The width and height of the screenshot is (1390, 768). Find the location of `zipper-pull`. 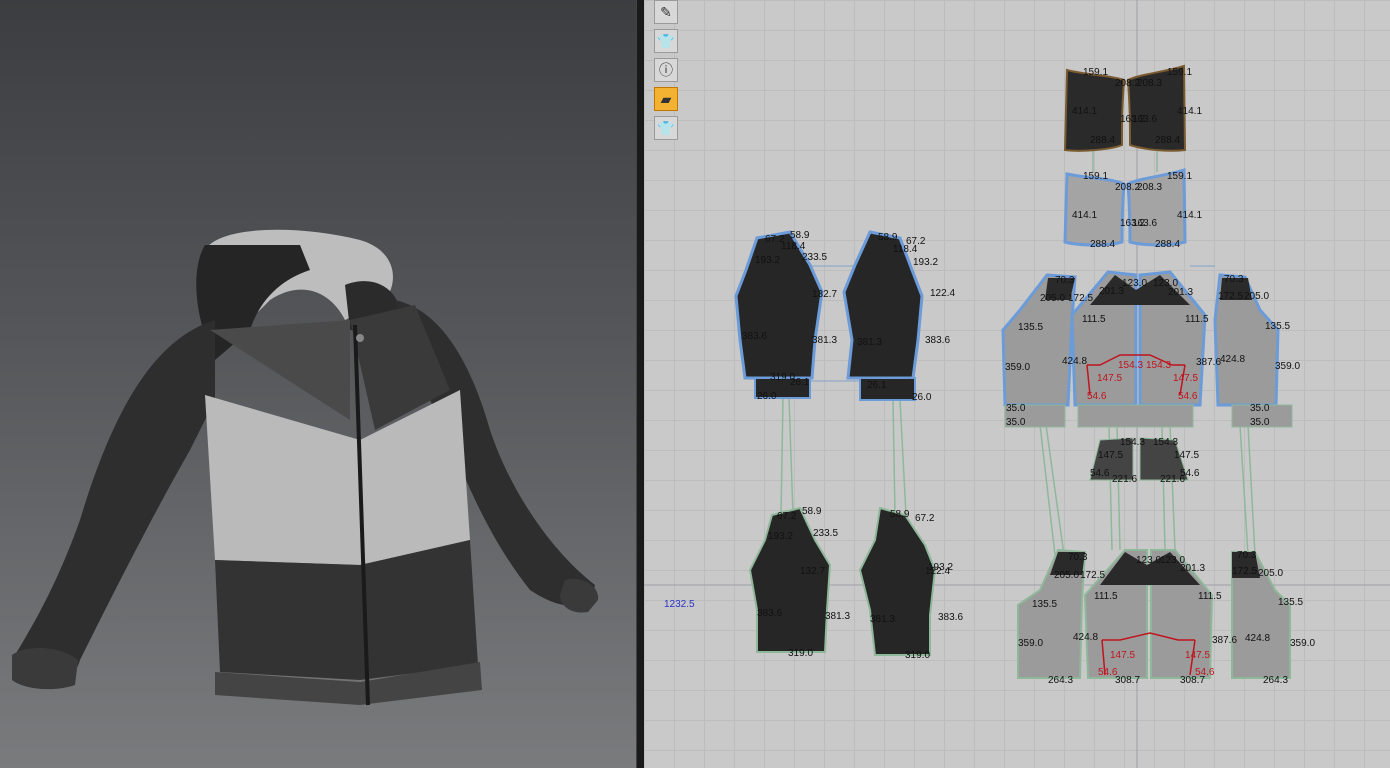

zipper-pull is located at coordinates (360, 338).